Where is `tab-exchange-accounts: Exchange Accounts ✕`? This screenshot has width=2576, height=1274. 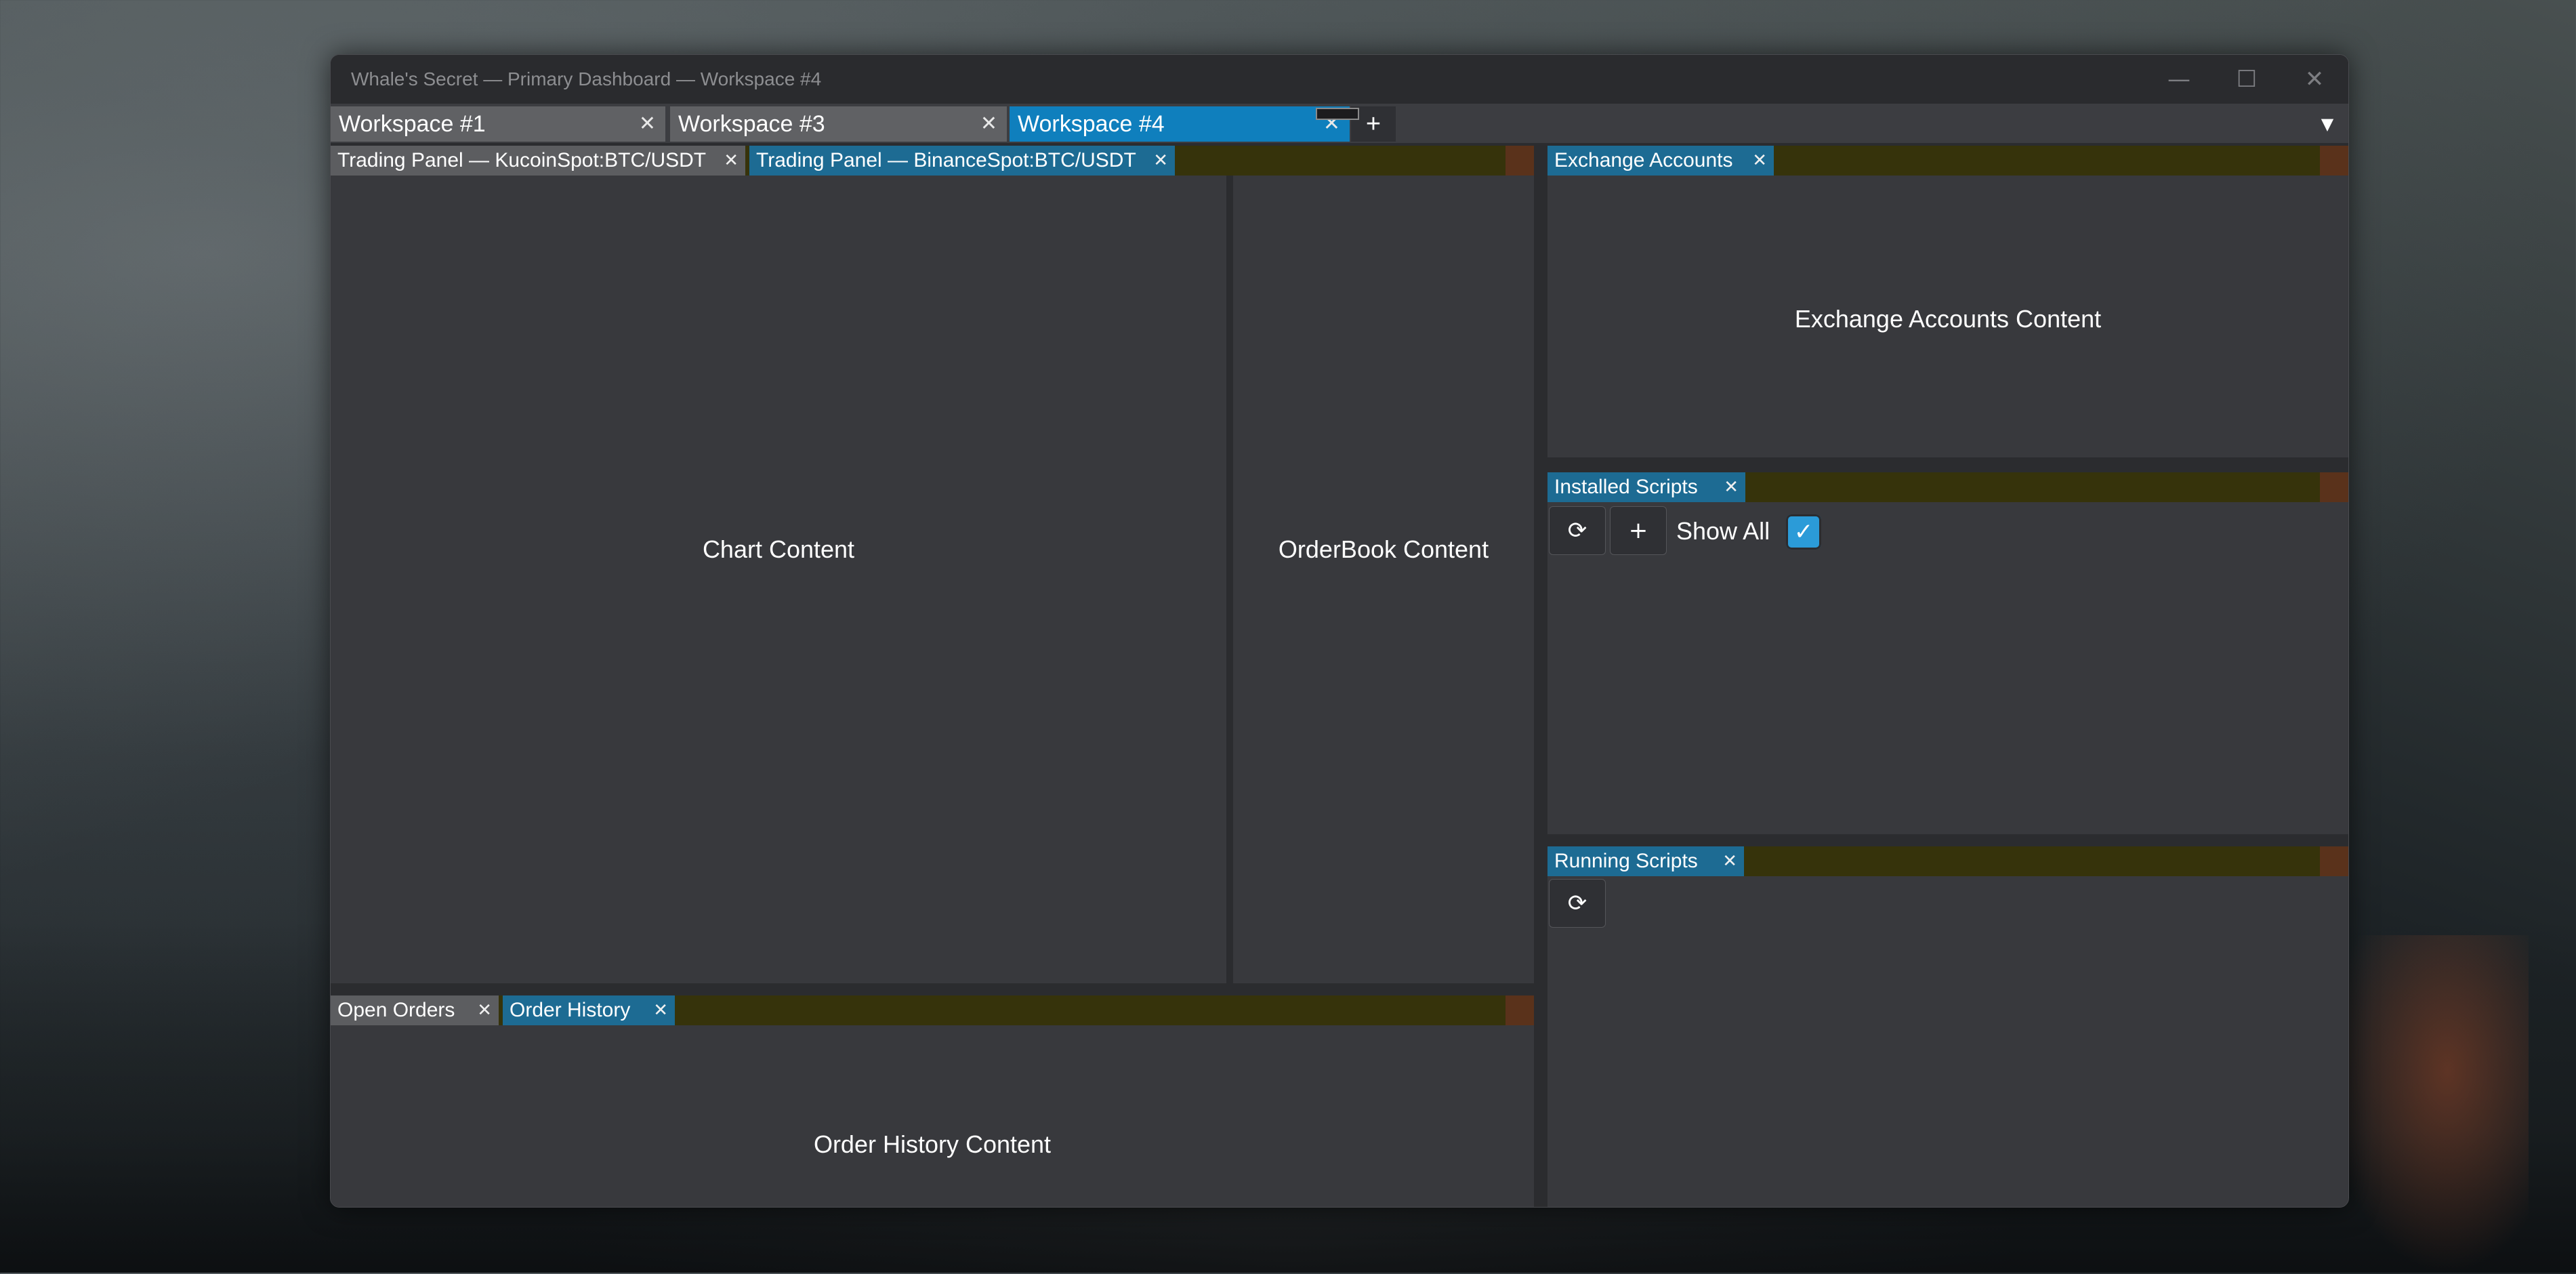 tab-exchange-accounts: Exchange Accounts ✕ is located at coordinates (1660, 161).